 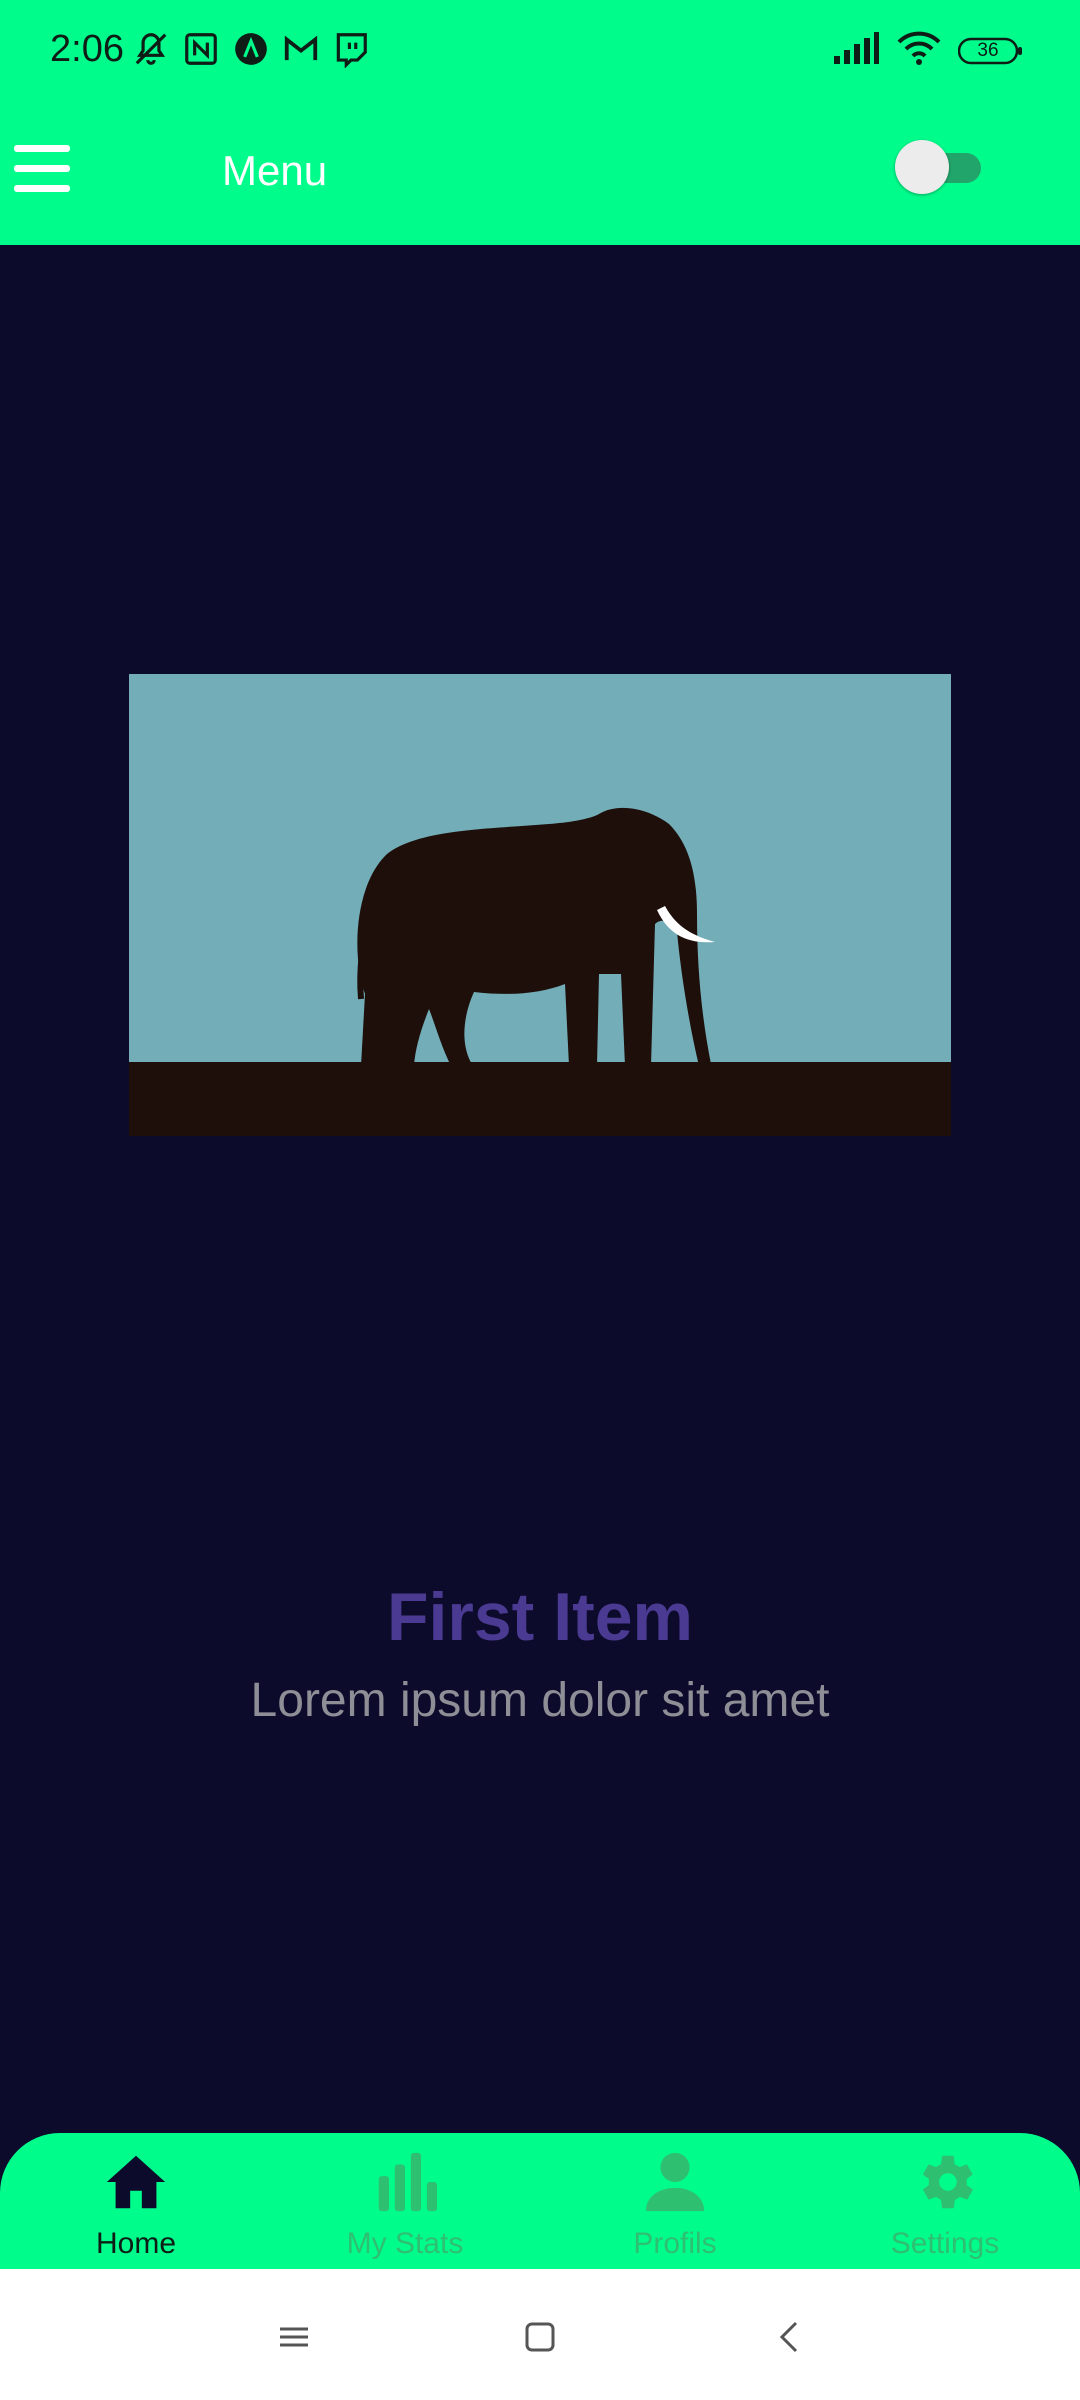 I want to click on battery-level: 36, so click(x=988, y=50).